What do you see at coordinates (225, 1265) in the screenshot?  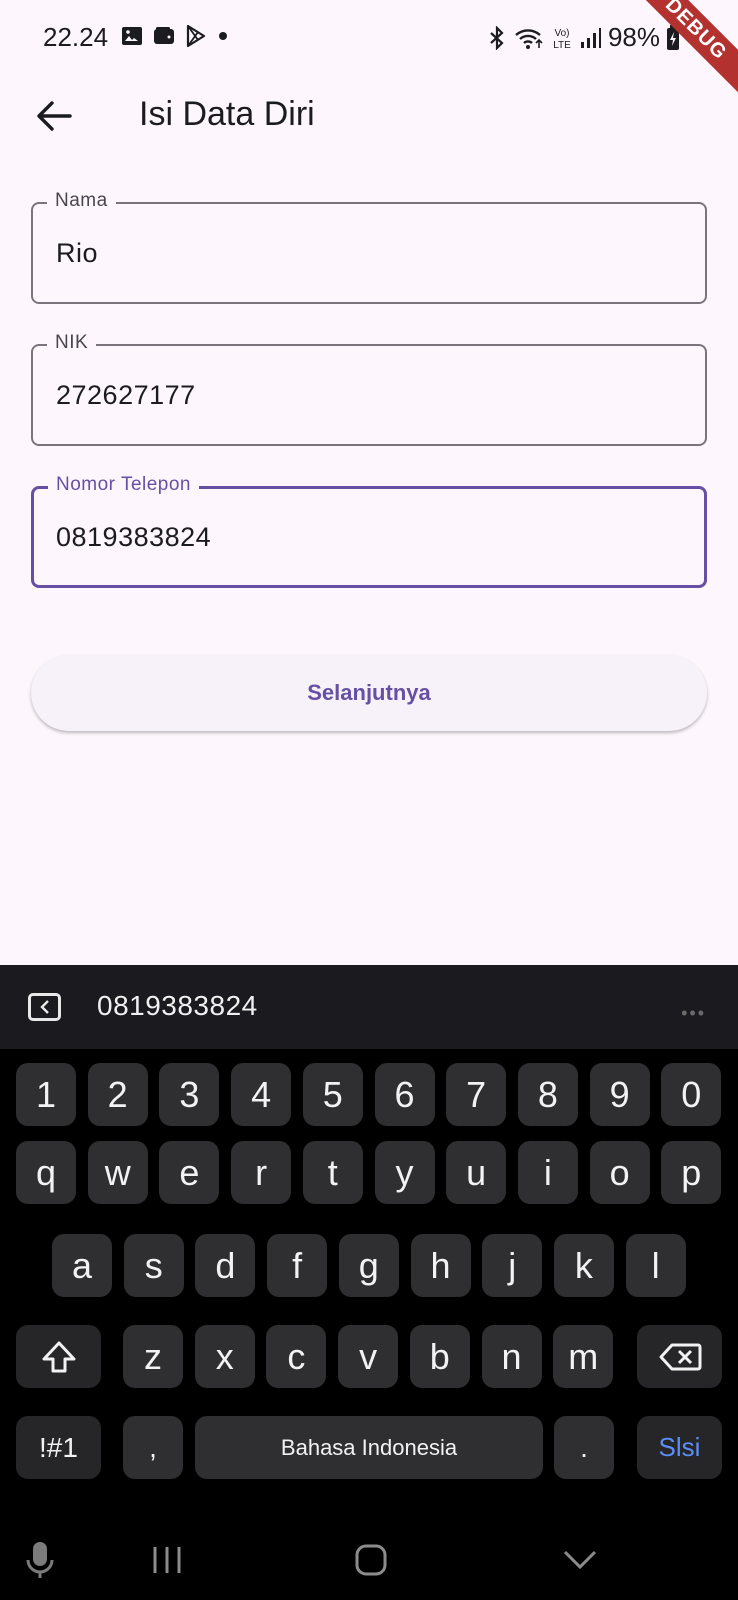 I see `key-d: d` at bounding box center [225, 1265].